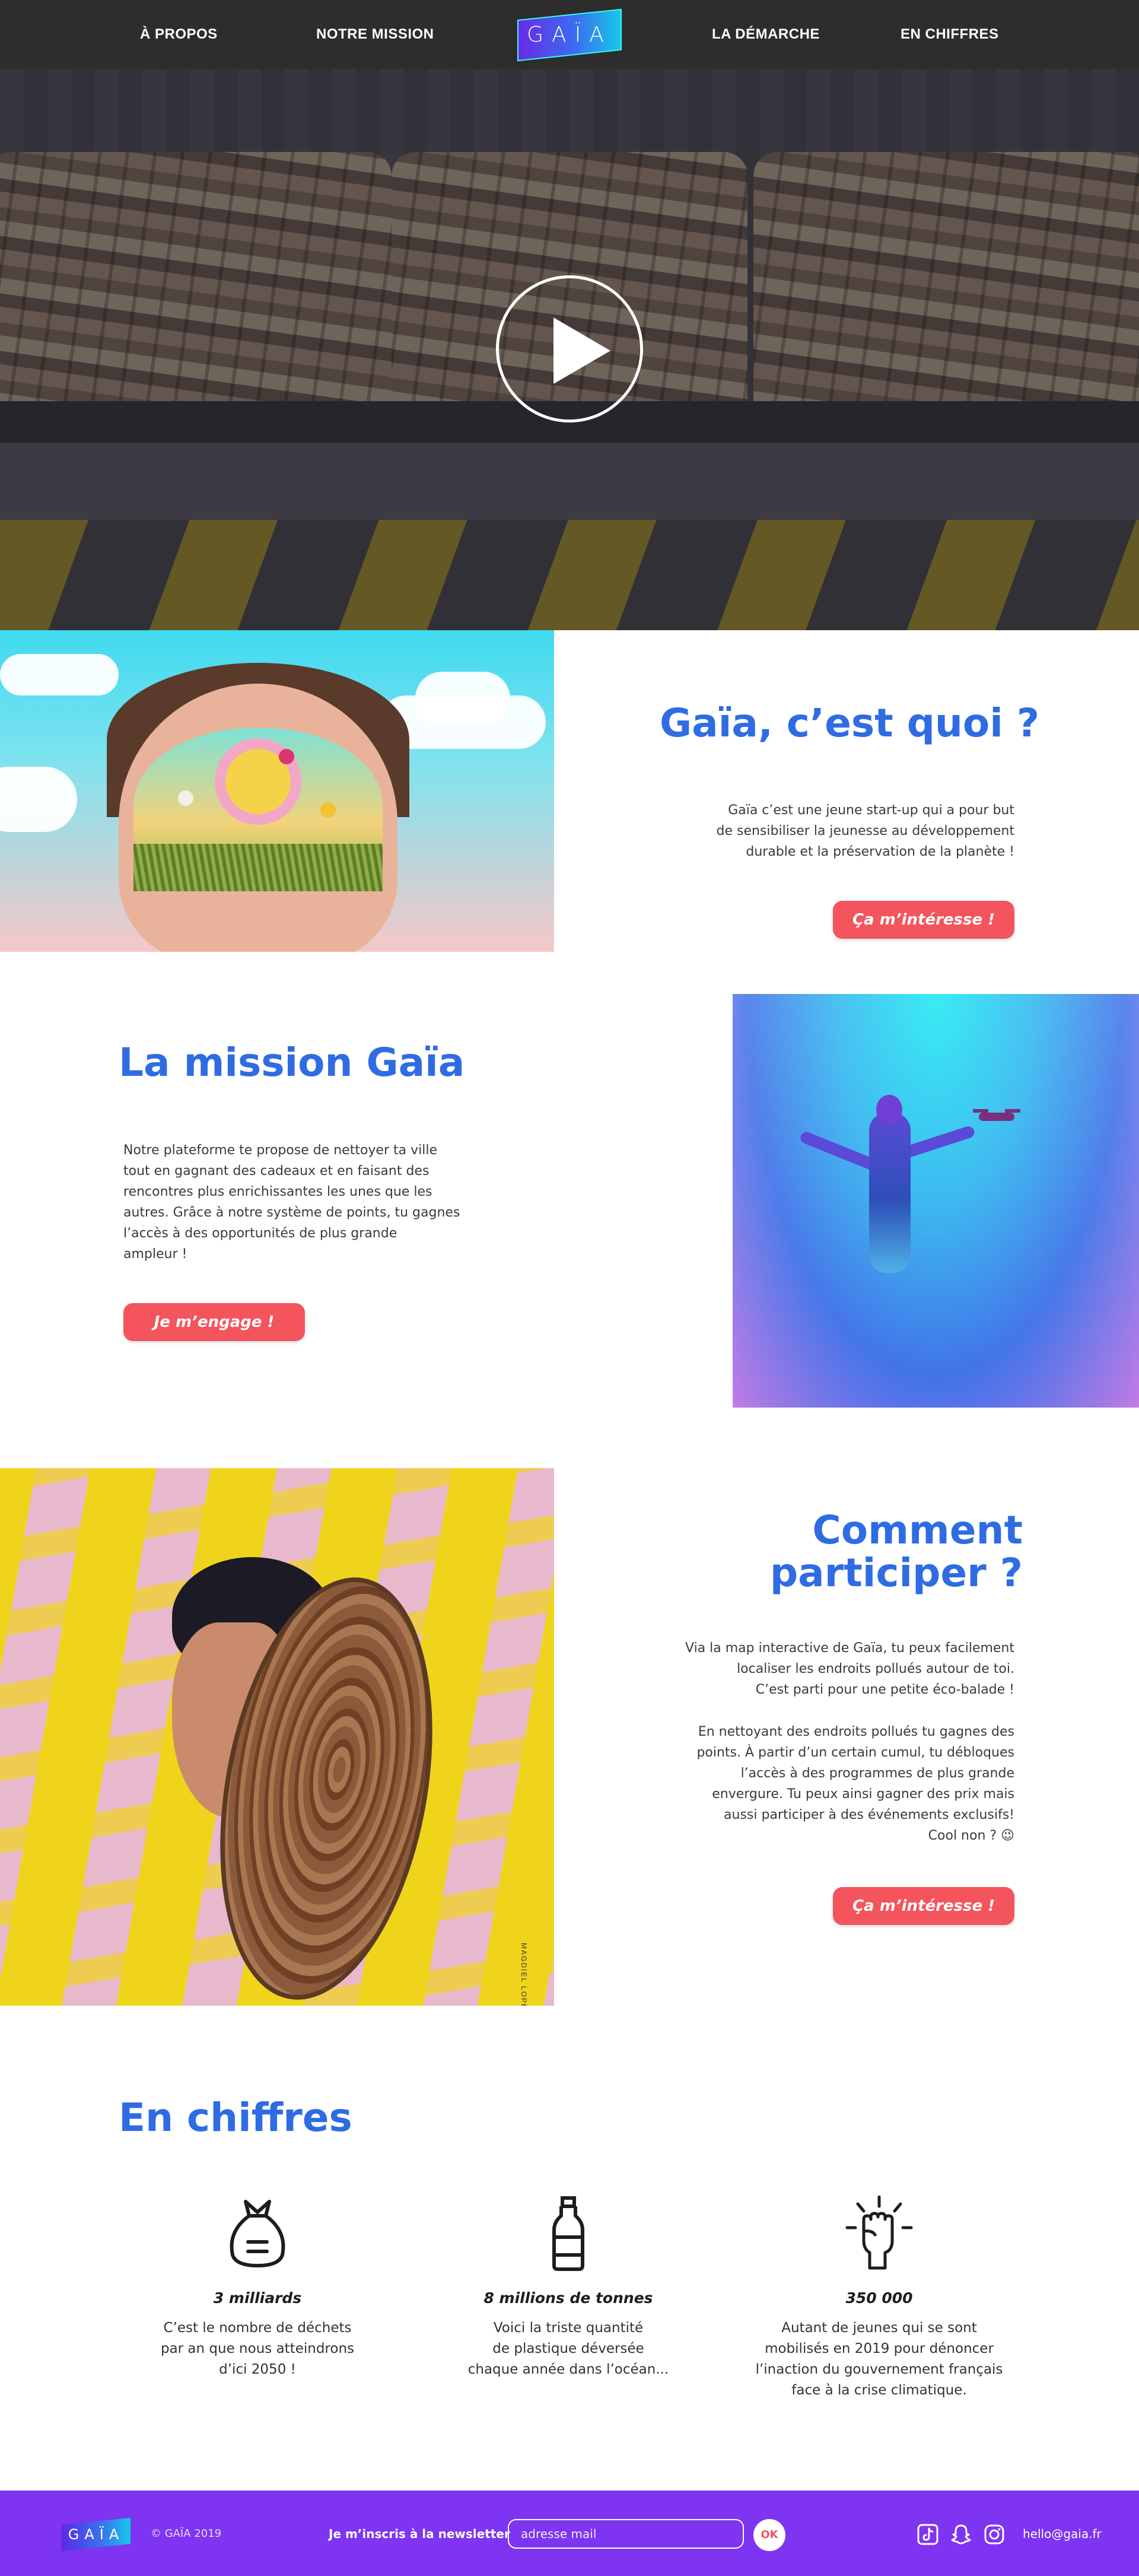  Describe the element at coordinates (927, 2534) in the screenshot. I see `tiktok-icon` at that location.